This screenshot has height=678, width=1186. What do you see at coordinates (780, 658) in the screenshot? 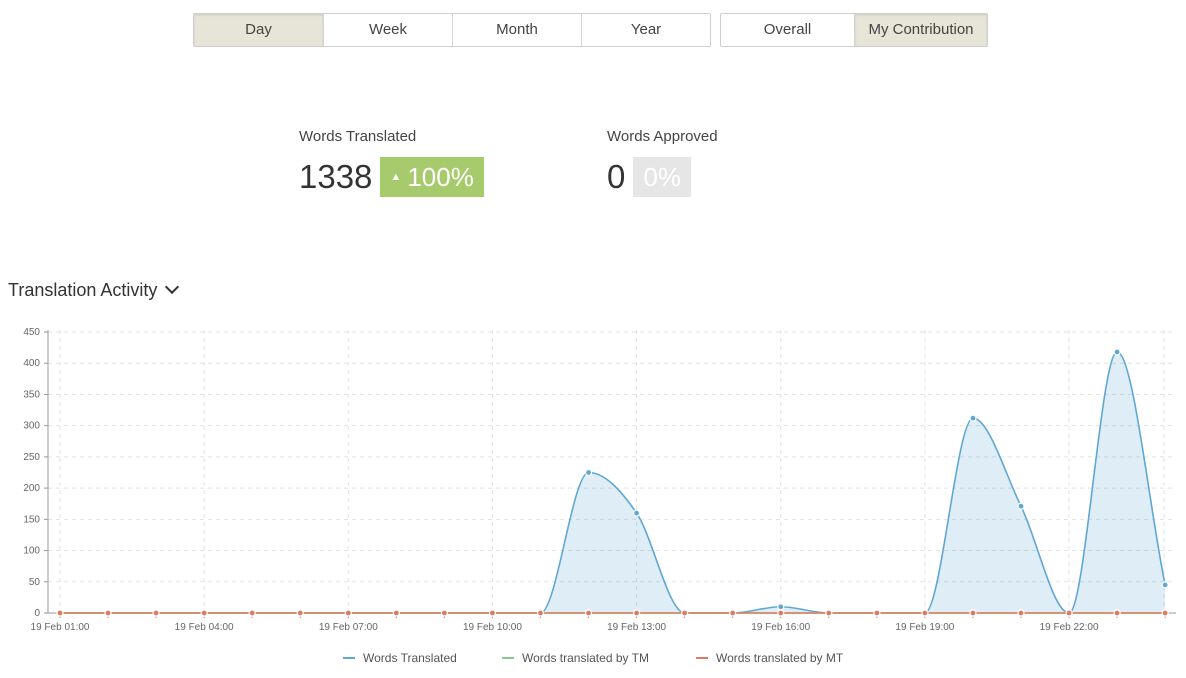
I see `legend-label: Words translated by MT` at bounding box center [780, 658].